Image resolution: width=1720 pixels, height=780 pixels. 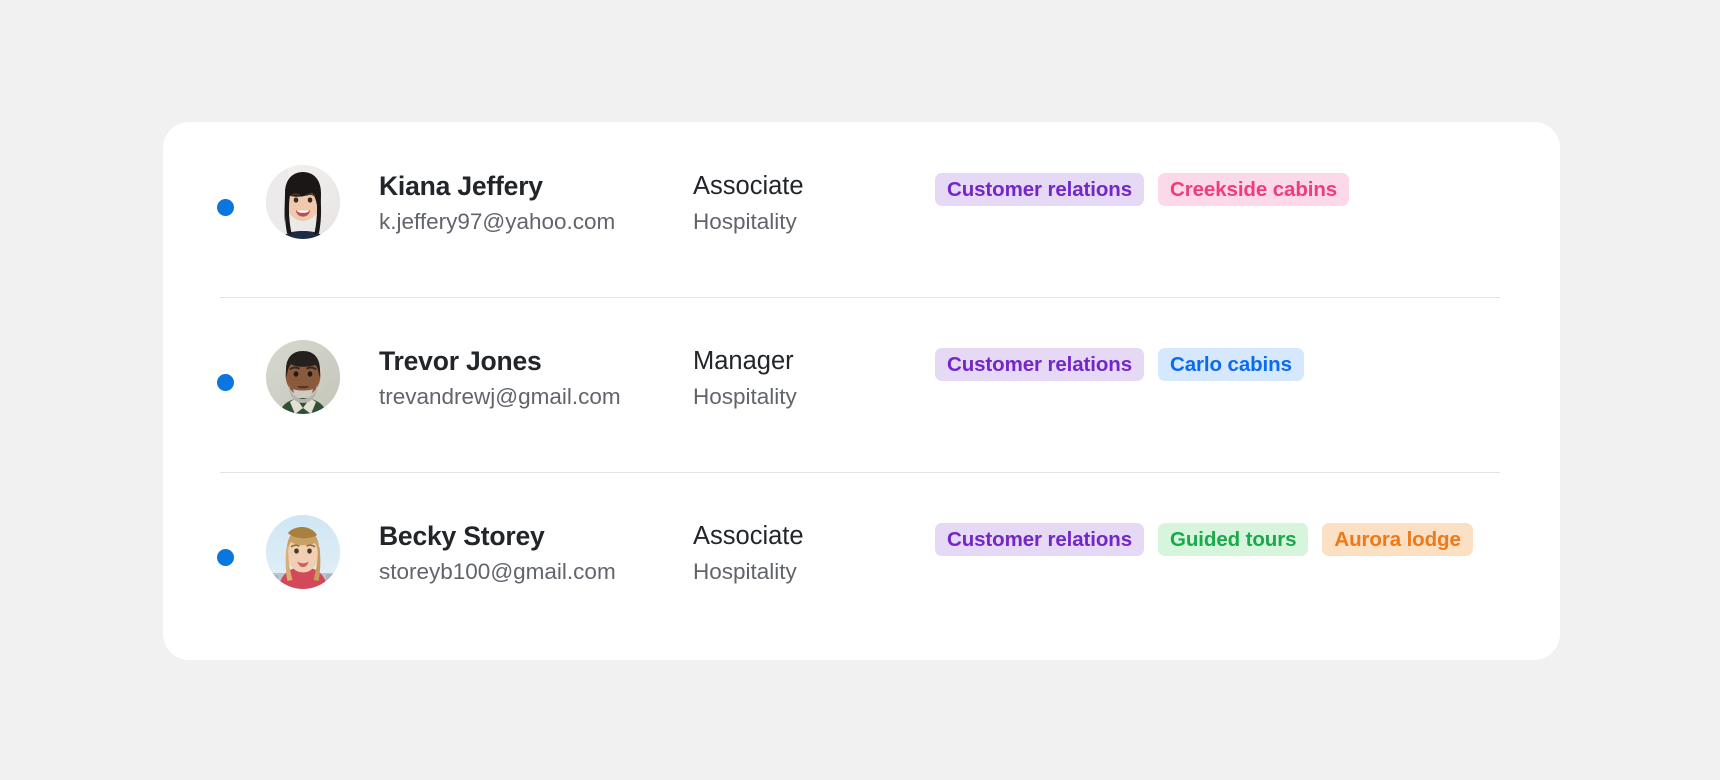 What do you see at coordinates (462, 536) in the screenshot?
I see `person-name: Becky Storey` at bounding box center [462, 536].